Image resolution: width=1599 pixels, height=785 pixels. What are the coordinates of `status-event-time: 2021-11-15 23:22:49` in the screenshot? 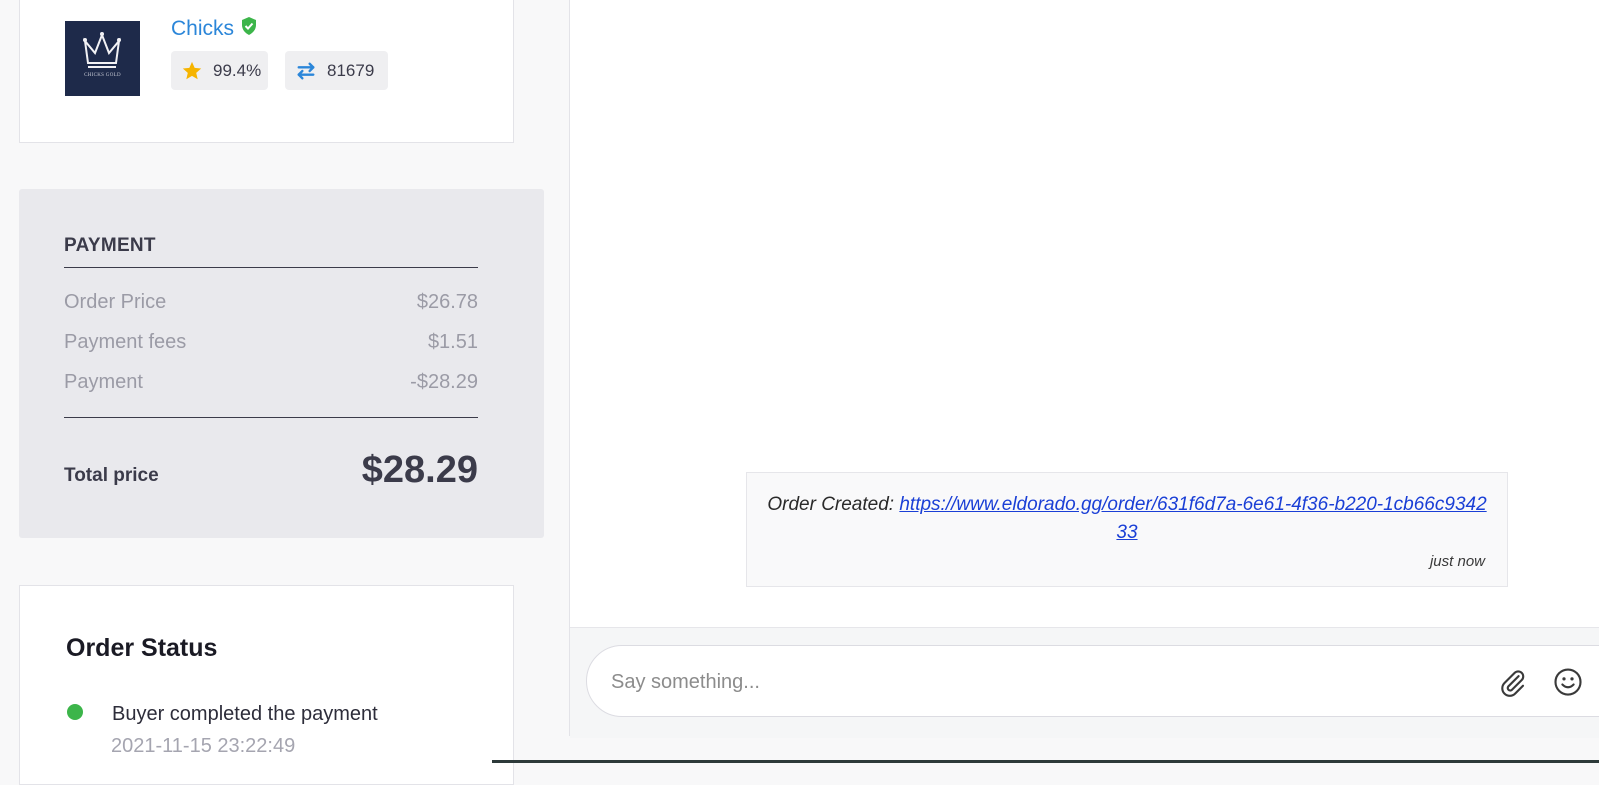 It's located at (203, 746).